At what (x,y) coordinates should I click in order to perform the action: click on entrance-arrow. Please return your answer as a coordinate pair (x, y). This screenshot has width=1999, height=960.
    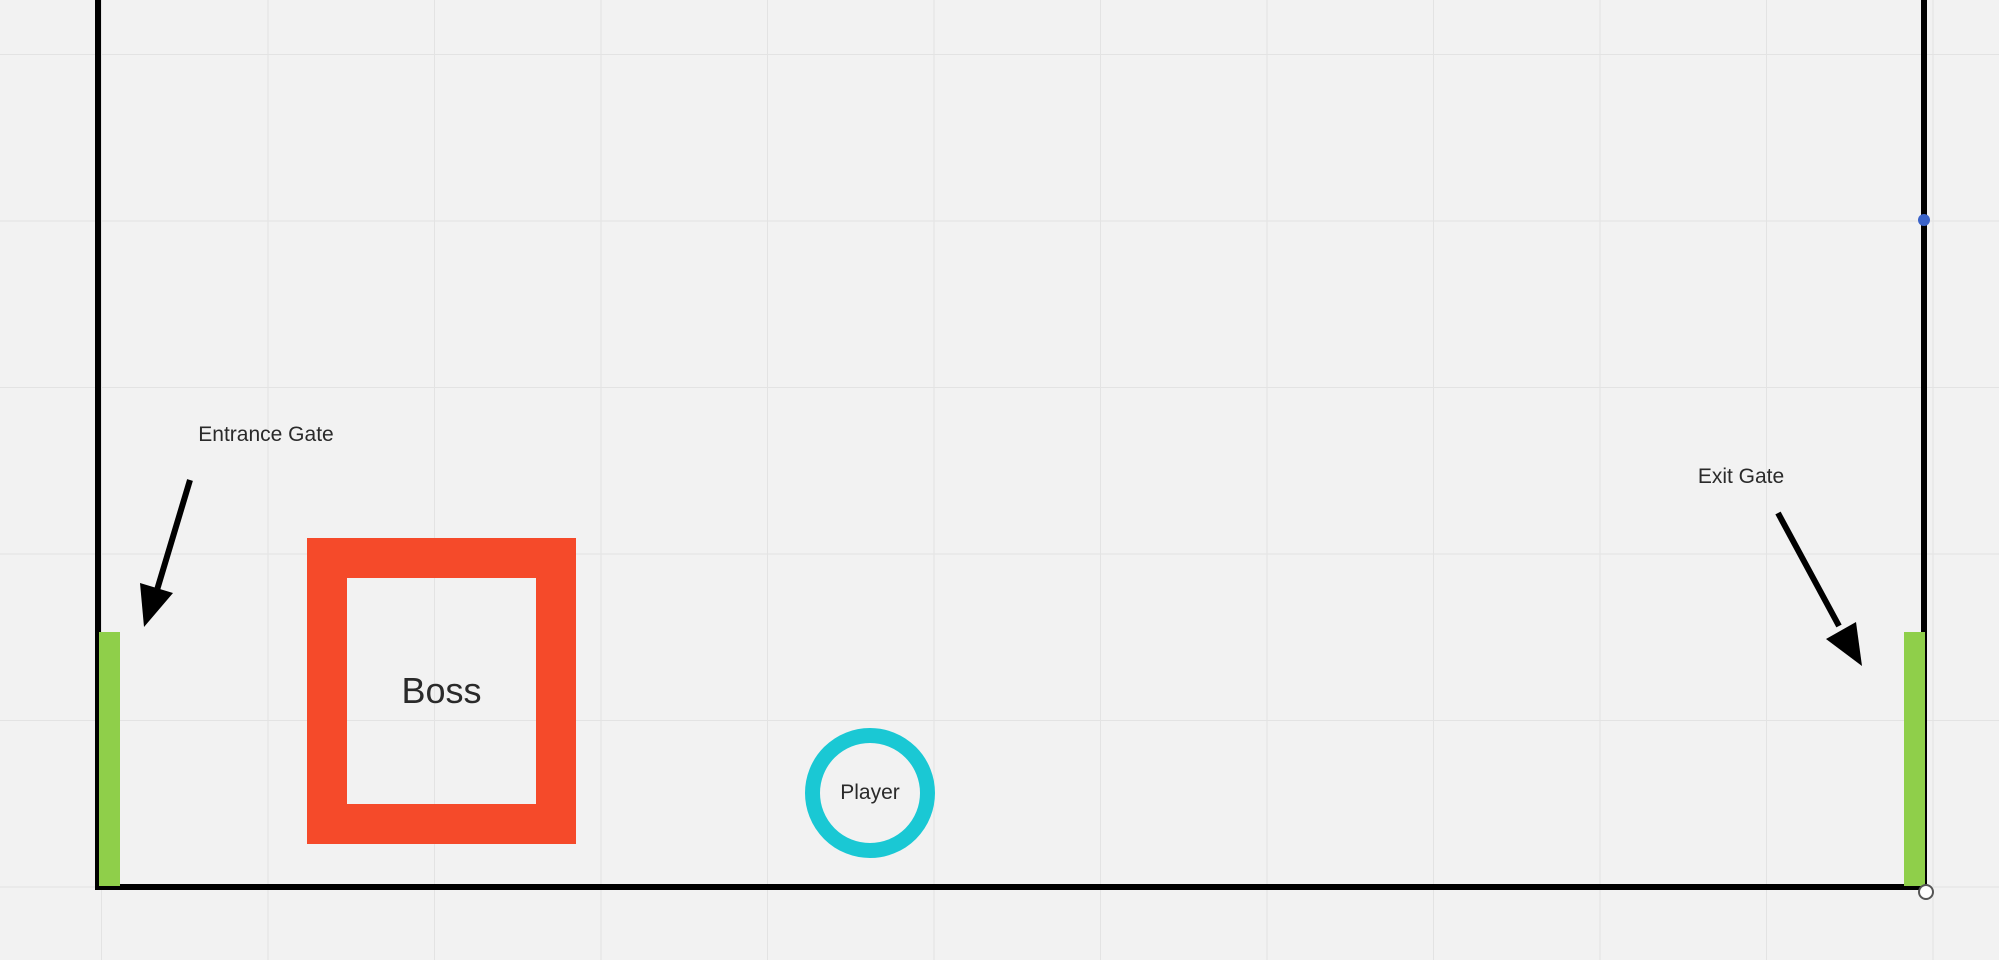
    Looking at the image, I should click on (166, 553).